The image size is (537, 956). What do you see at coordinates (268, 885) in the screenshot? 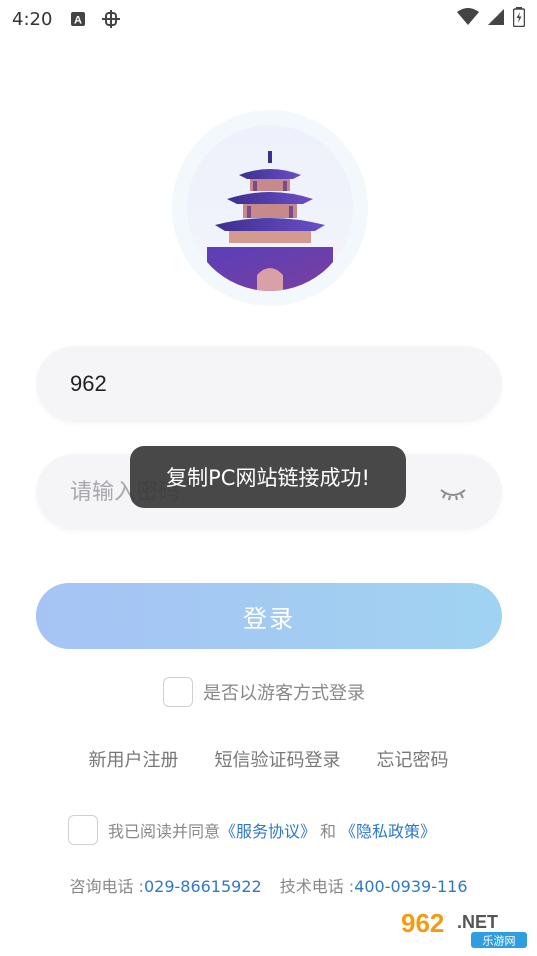
I see `contact-row: 咨询电话 :029-86615922 技术电话 :400-0939-116` at bounding box center [268, 885].